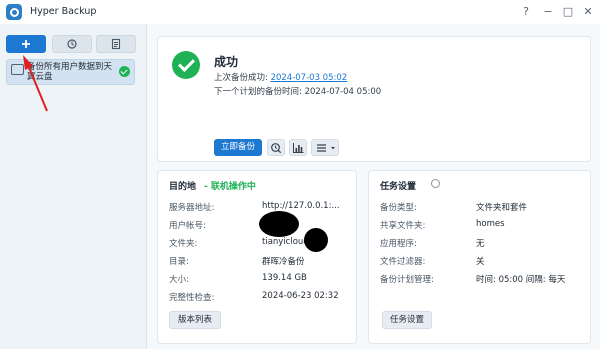 The height and width of the screenshot is (349, 600). What do you see at coordinates (568, 12) in the screenshot?
I see `maximize-button: □` at bounding box center [568, 12].